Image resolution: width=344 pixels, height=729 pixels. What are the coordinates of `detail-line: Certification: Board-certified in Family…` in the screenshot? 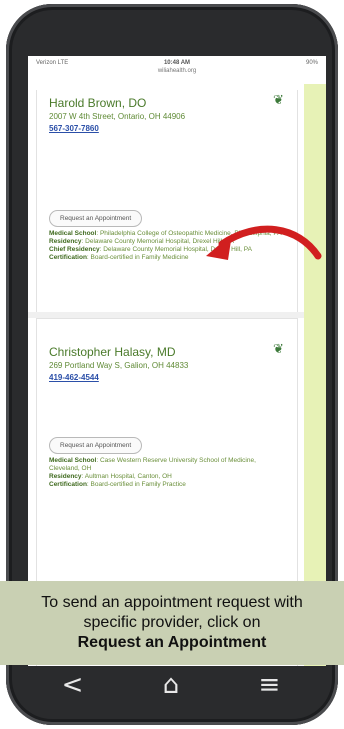 It's located at (117, 484).